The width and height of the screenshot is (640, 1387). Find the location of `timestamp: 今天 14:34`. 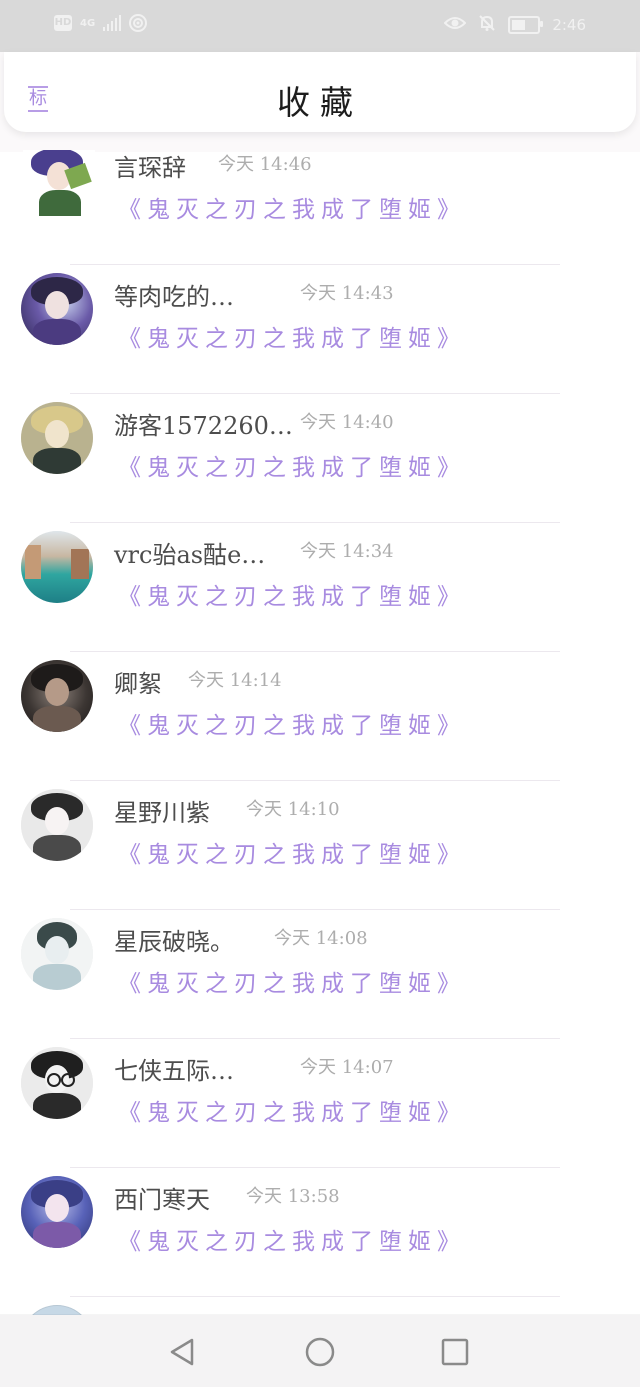

timestamp: 今天 14:34 is located at coordinates (347, 551).